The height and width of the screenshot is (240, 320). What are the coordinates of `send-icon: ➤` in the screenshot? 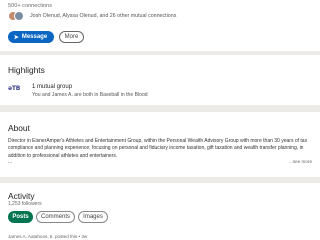 It's located at (16, 37).